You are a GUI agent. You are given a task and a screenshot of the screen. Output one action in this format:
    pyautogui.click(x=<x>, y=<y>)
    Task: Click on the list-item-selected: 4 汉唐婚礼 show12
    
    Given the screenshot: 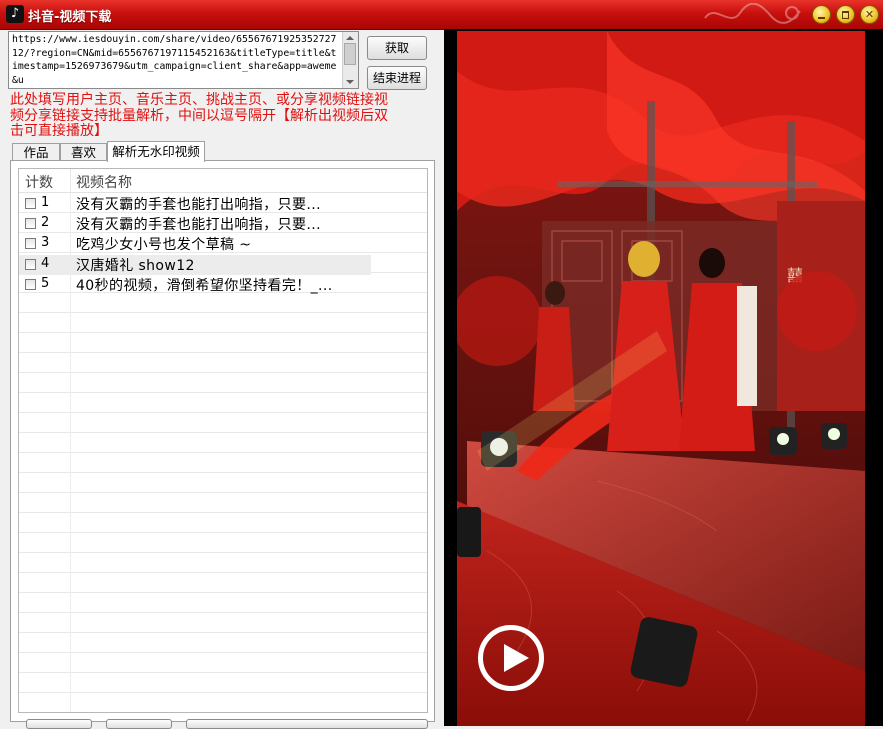 What is the action you would take?
    pyautogui.click(x=195, y=265)
    